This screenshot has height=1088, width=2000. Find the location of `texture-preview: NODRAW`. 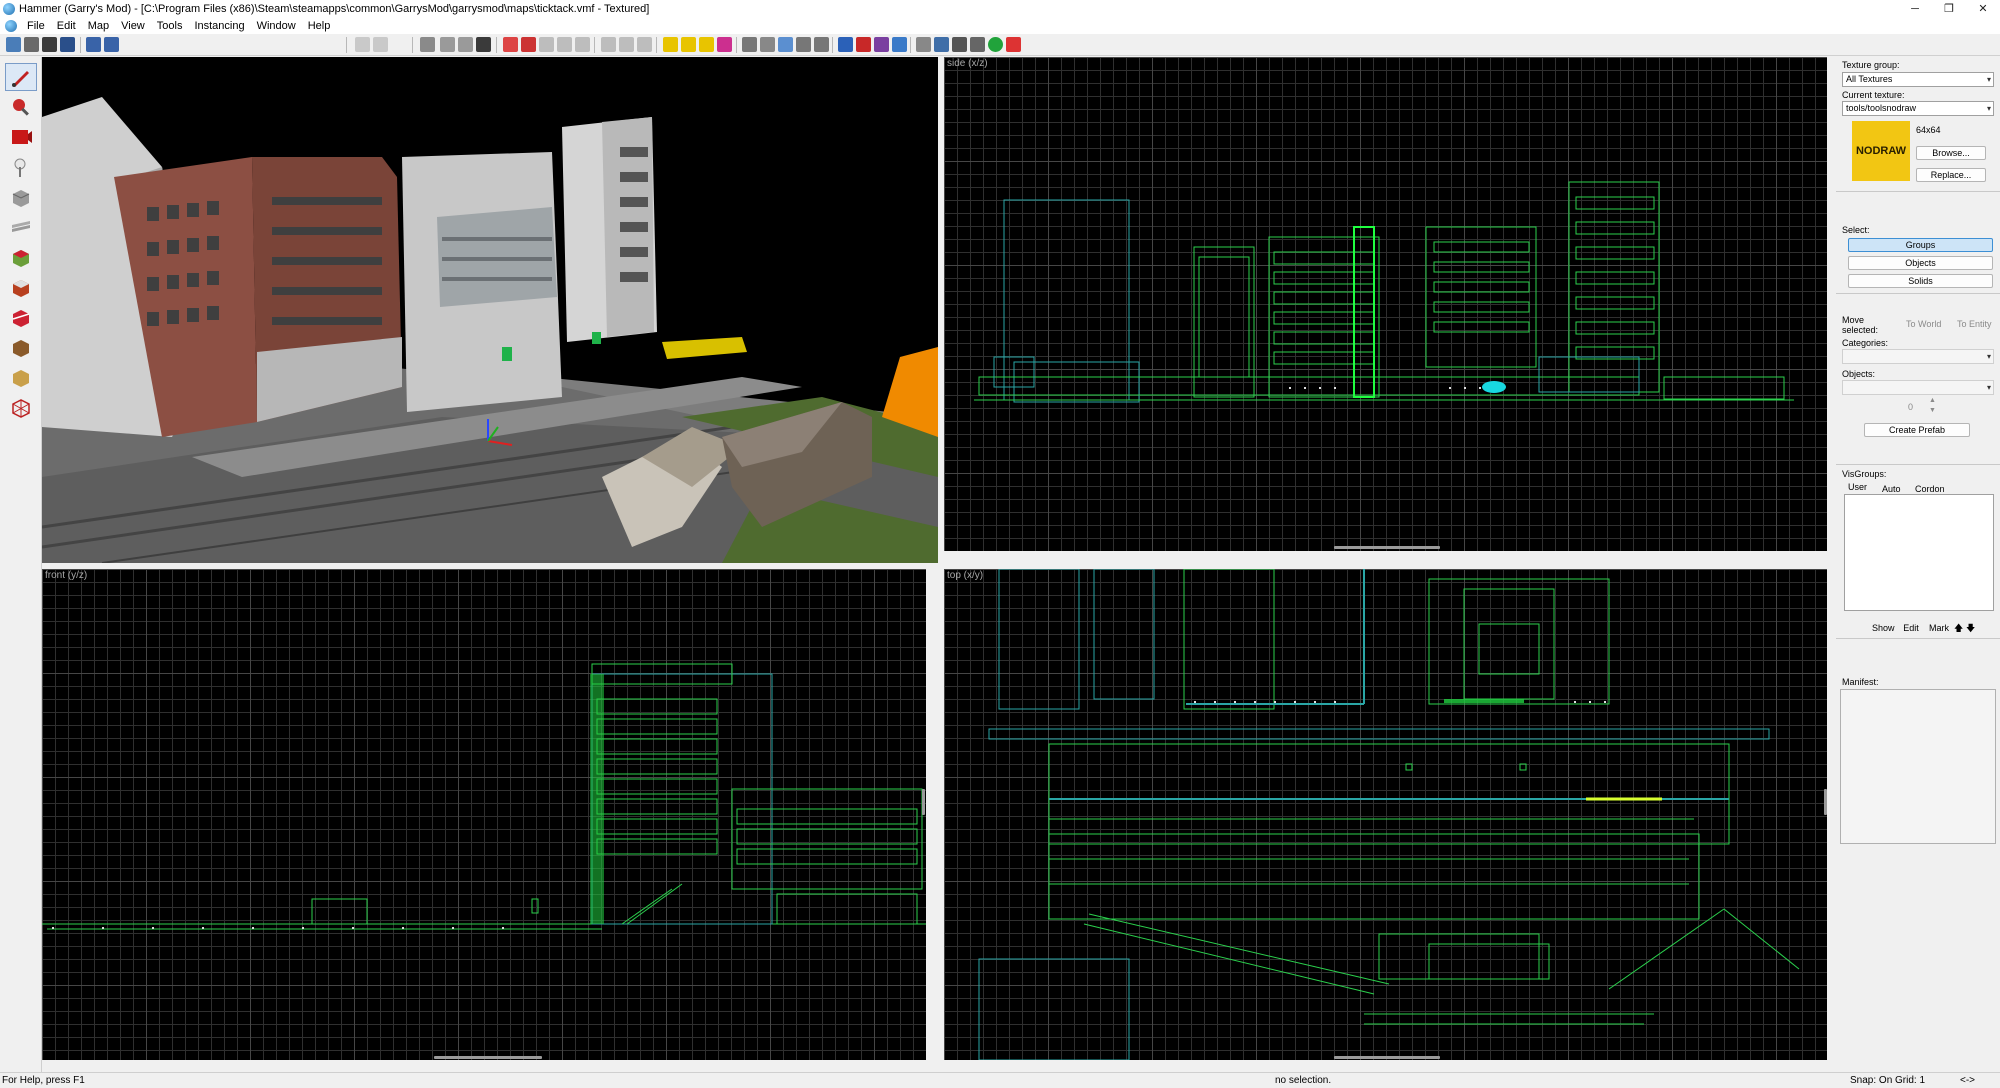

texture-preview: NODRAW is located at coordinates (1881, 151).